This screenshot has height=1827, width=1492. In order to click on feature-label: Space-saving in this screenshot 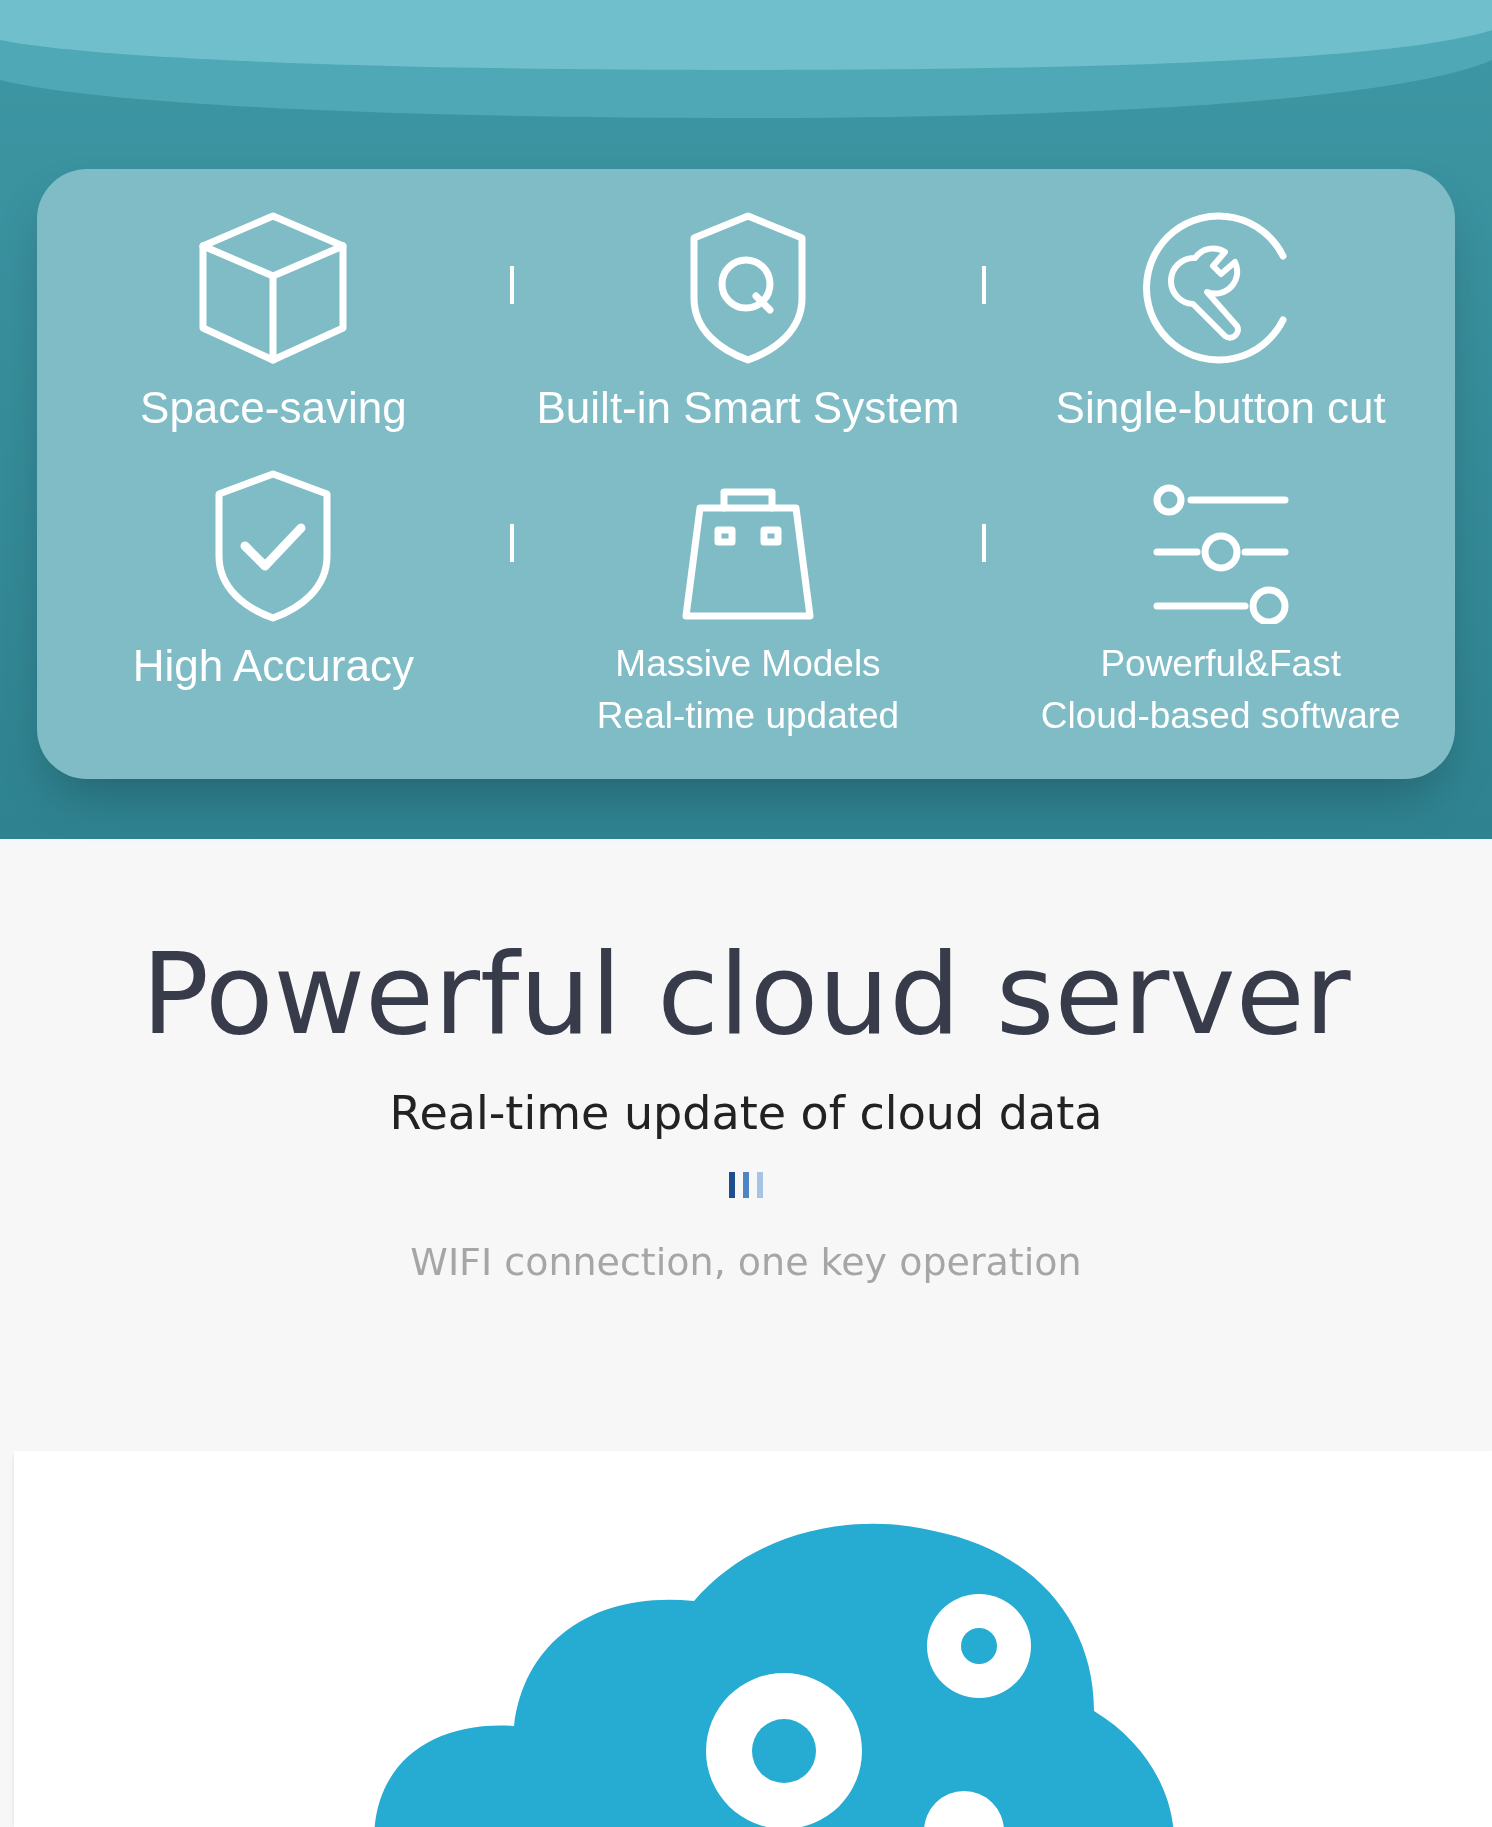, I will do `click(273, 408)`.